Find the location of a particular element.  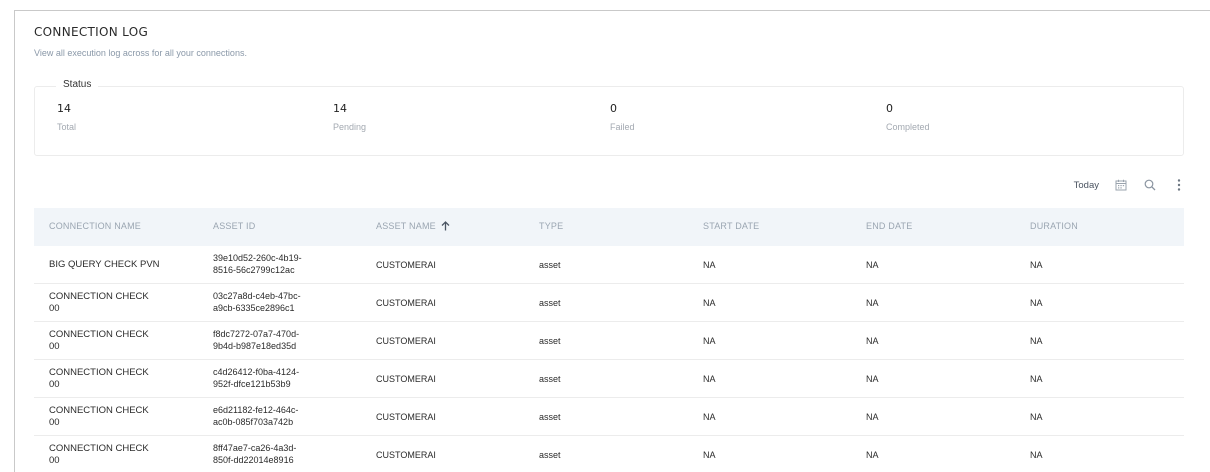

asset-id-line: c4d26412-f0ba-4124- is located at coordinates (256, 372).